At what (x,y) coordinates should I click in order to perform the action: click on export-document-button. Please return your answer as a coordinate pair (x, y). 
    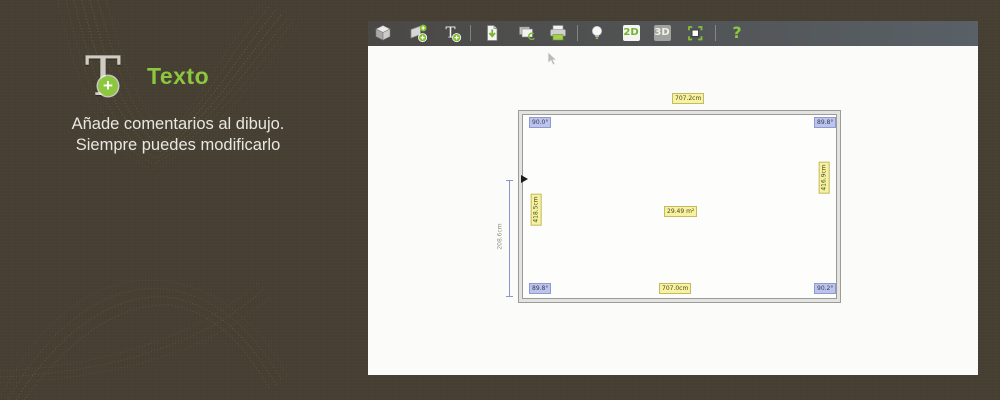
    Looking at the image, I should click on (492, 33).